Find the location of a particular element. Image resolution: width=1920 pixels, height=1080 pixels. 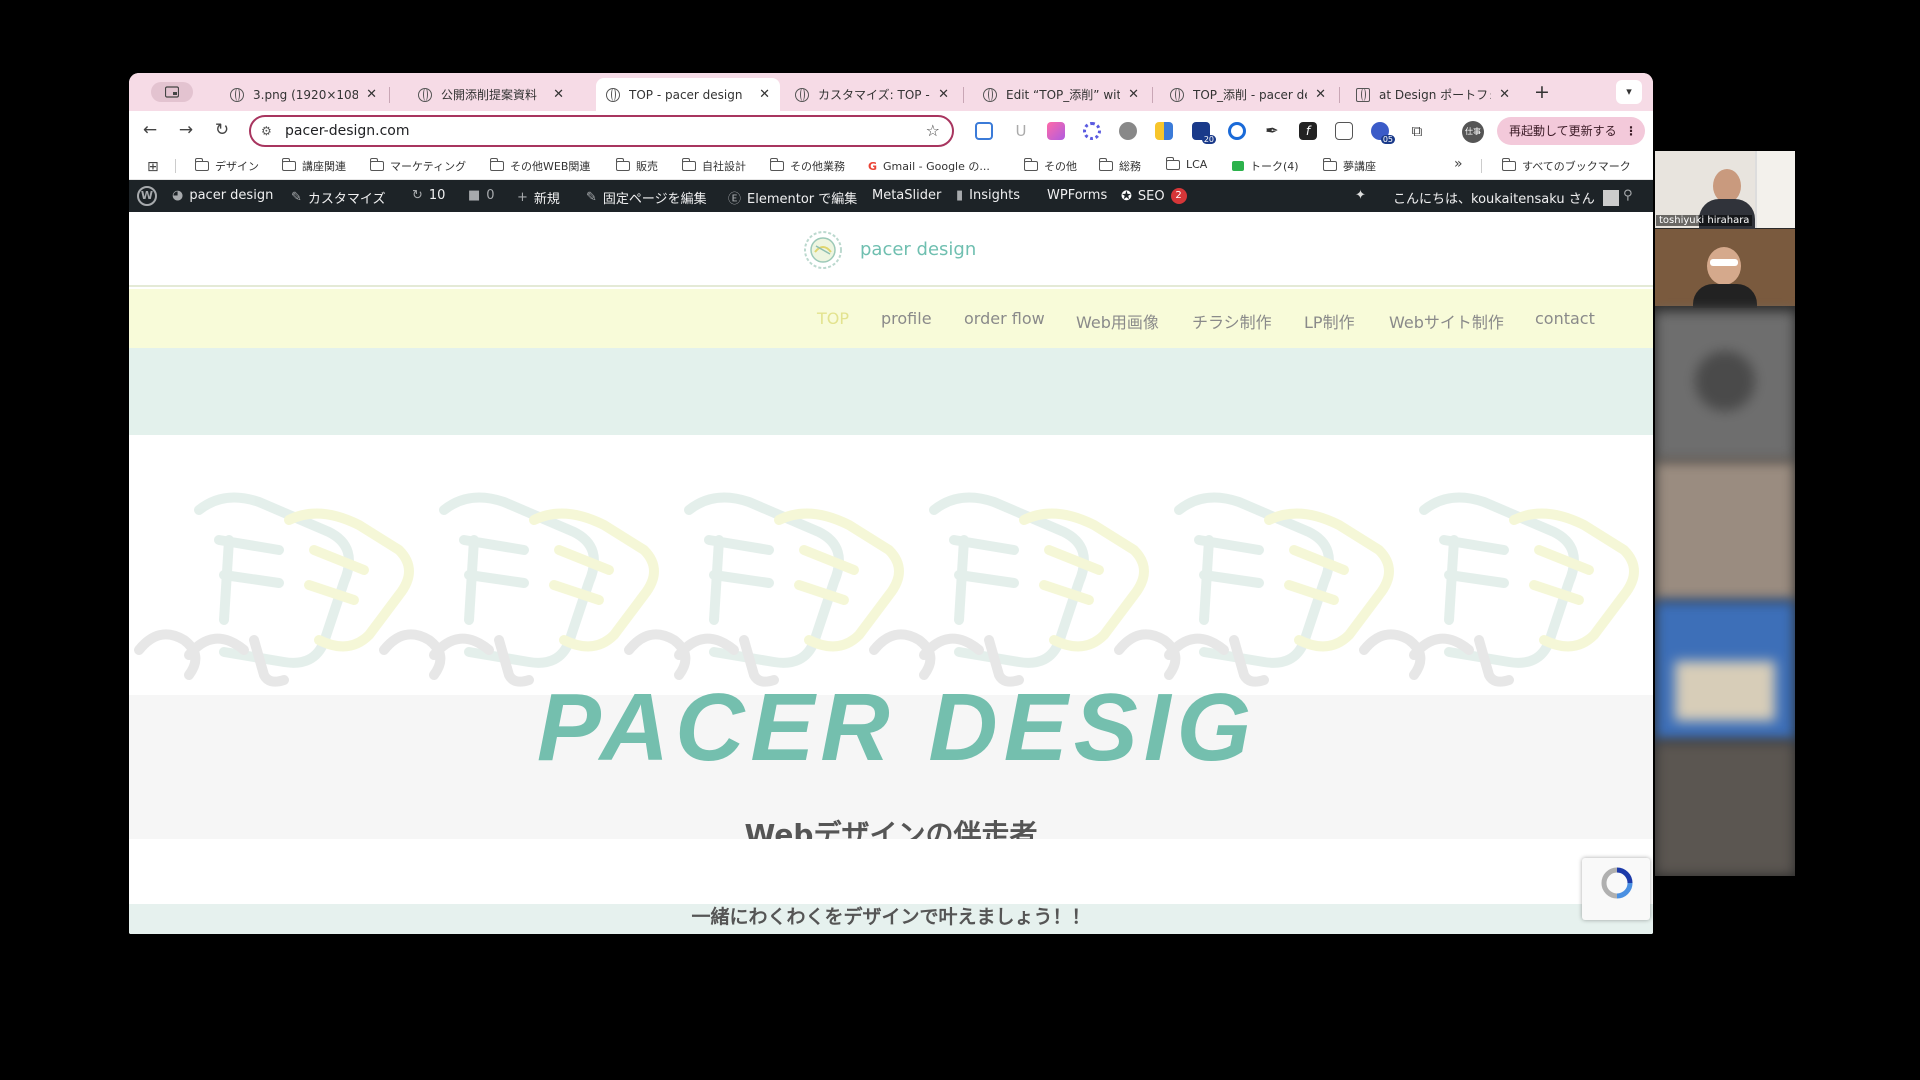

tab-customize: カスタマイズ: TOP - p ✕ is located at coordinates (872, 94).